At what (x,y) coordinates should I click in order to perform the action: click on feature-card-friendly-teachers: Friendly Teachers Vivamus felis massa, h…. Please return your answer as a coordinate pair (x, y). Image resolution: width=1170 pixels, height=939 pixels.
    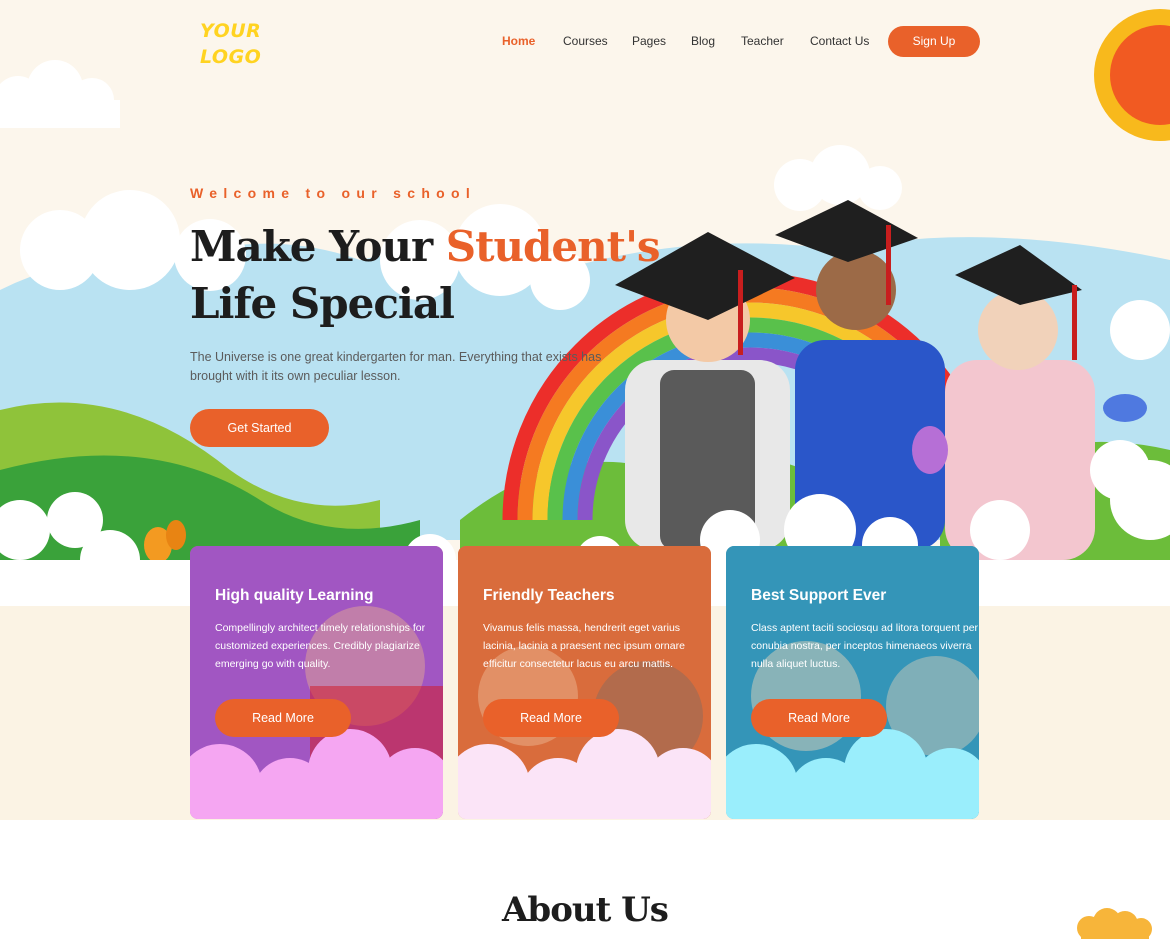
    Looking at the image, I should click on (584, 682).